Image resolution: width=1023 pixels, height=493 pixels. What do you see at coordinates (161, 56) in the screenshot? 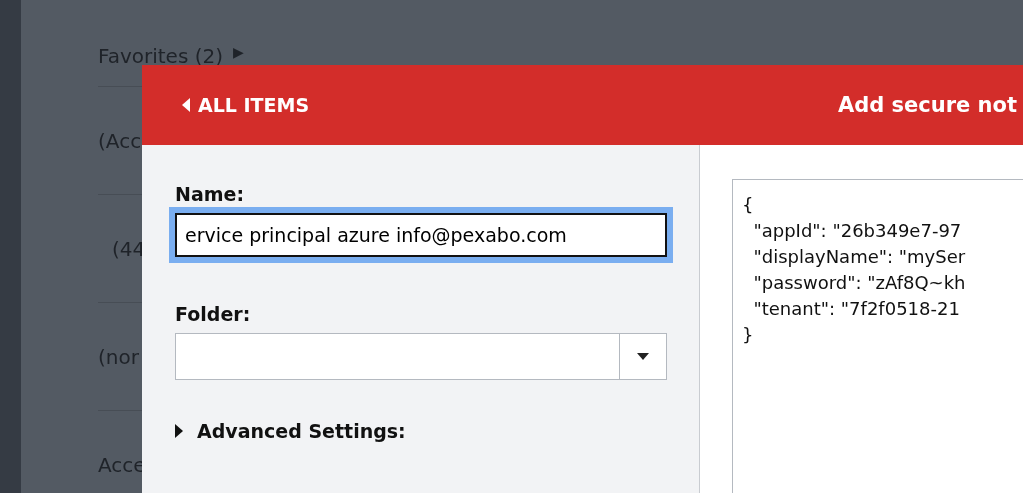
I see `list-item-label: Favorites (2)` at bounding box center [161, 56].